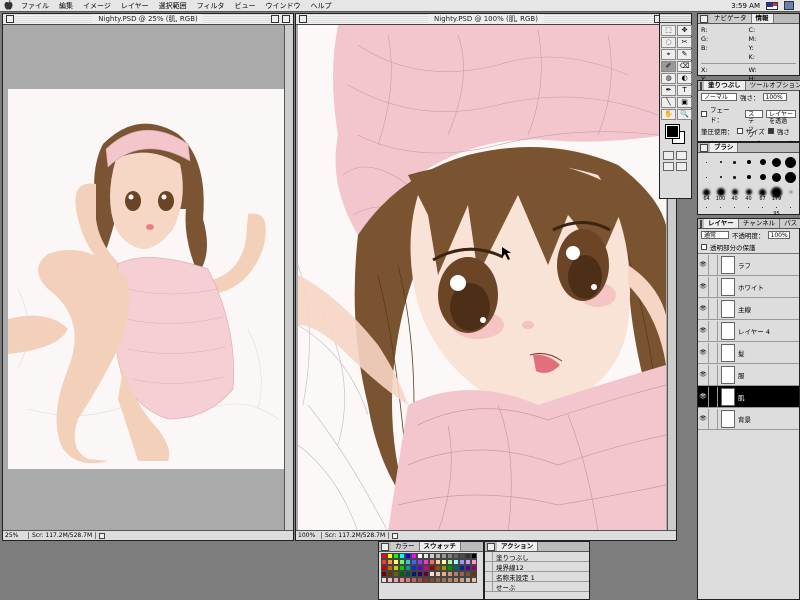 The image size is (800, 600). I want to click on screen-mode-full-button, so click(681, 166).